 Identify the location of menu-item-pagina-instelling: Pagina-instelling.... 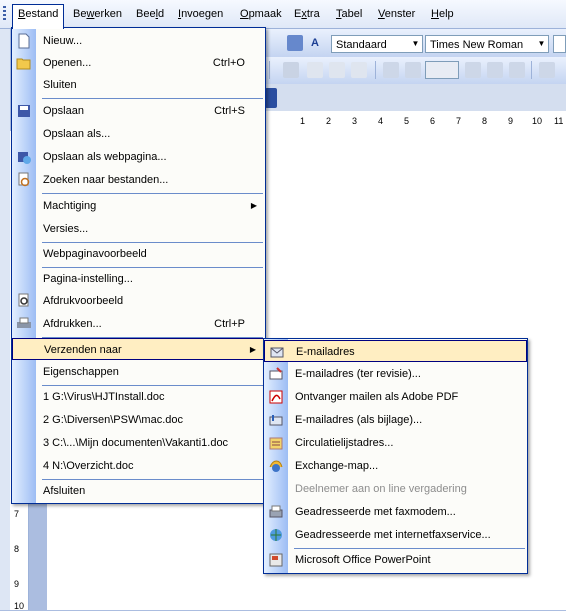
(138, 279).